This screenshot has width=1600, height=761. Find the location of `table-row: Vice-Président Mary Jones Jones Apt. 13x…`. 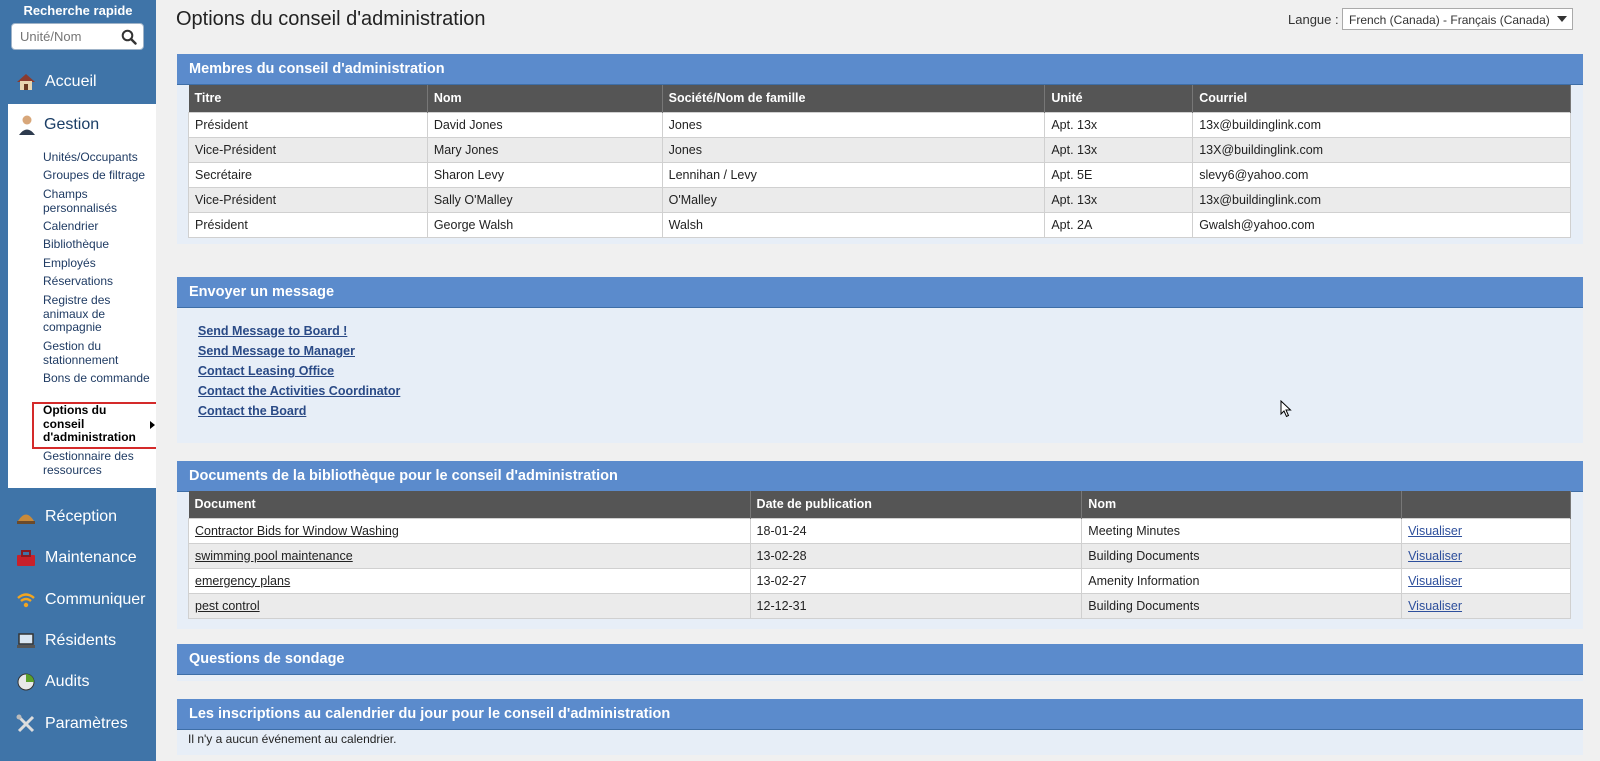

table-row: Vice-Président Mary Jones Jones Apt. 13x… is located at coordinates (879, 149).